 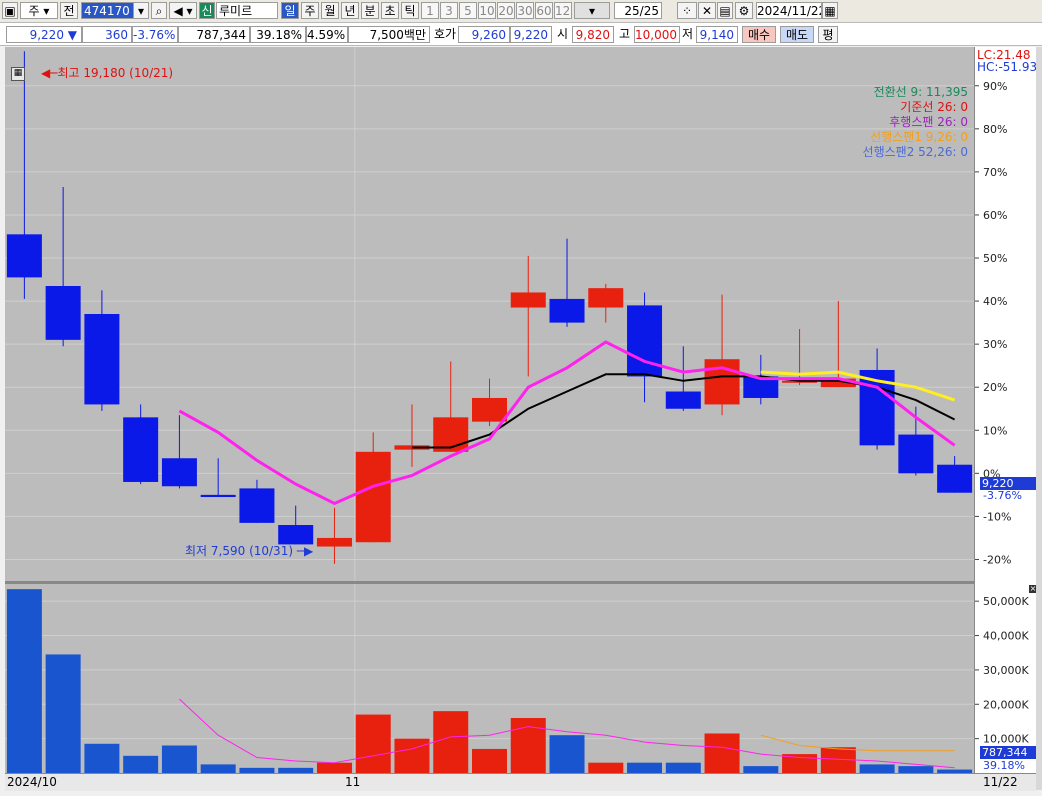 I want to click on count-input: 25/25, so click(x=638, y=10).